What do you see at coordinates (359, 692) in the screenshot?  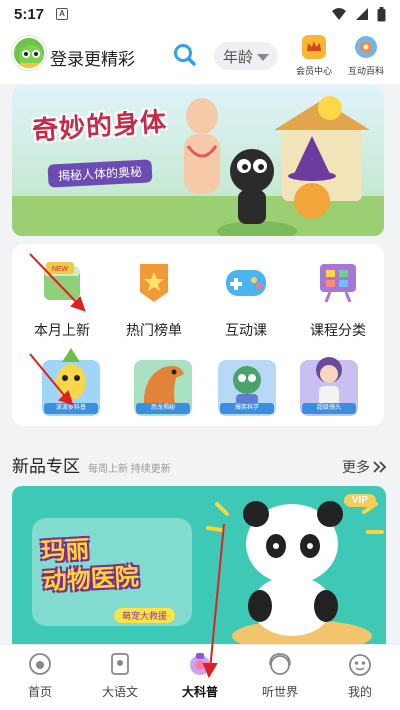 I see `nav-label: 我的` at bounding box center [359, 692].